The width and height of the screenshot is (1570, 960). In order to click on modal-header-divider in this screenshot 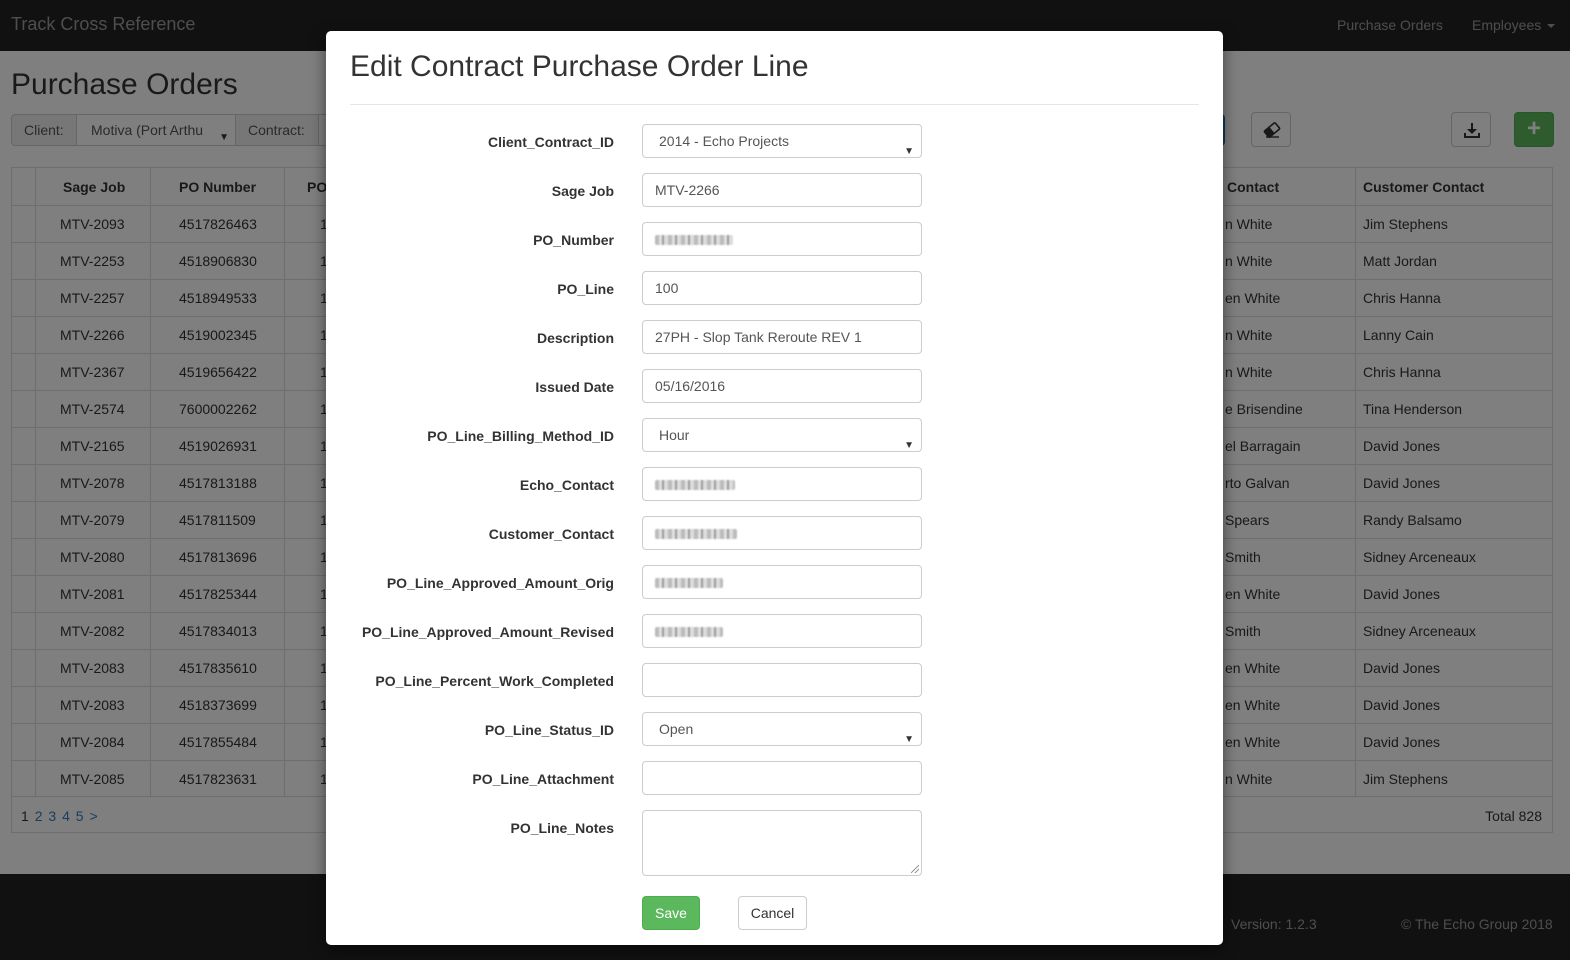, I will do `click(774, 104)`.